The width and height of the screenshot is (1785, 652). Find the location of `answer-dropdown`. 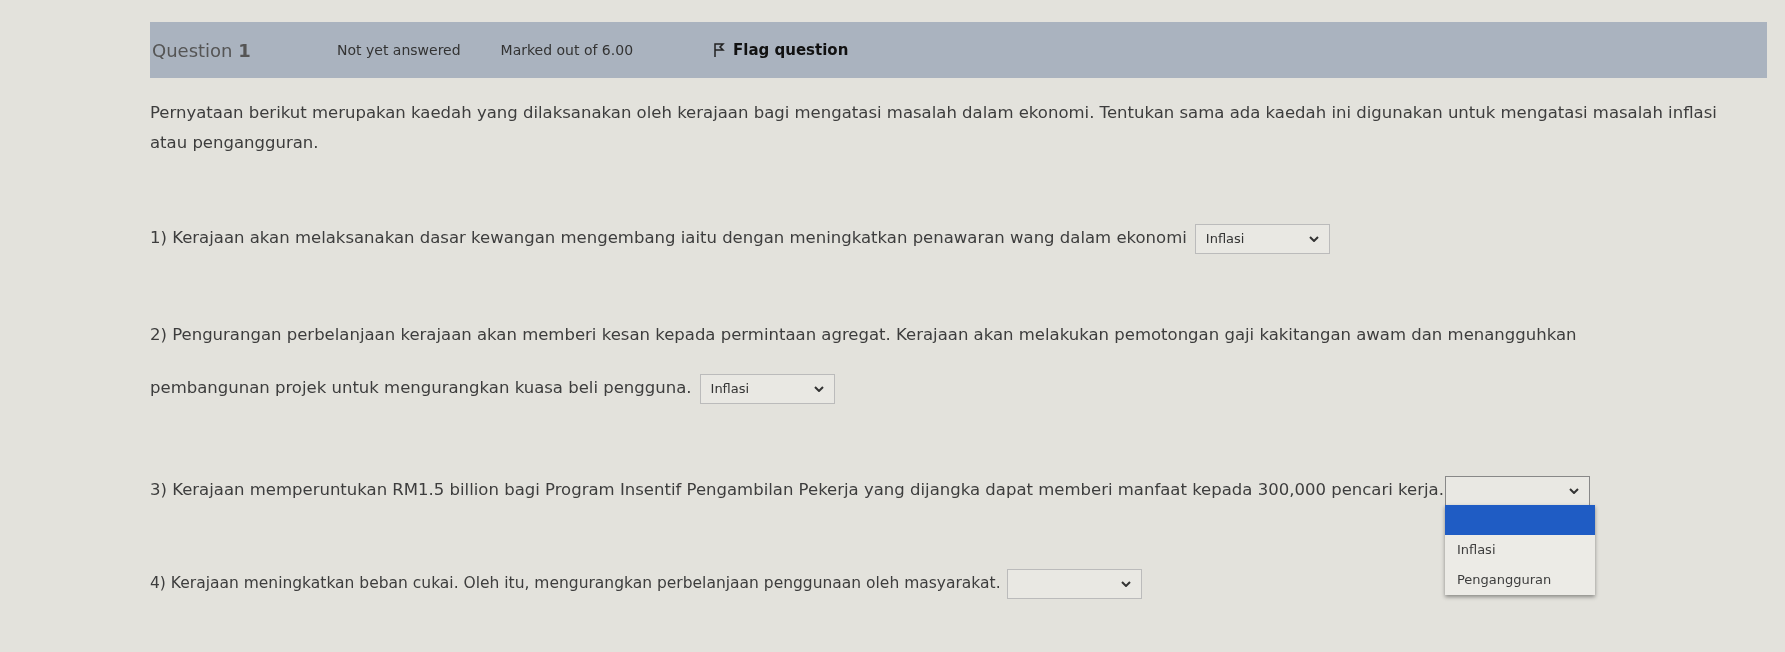

answer-dropdown is located at coordinates (1517, 491).